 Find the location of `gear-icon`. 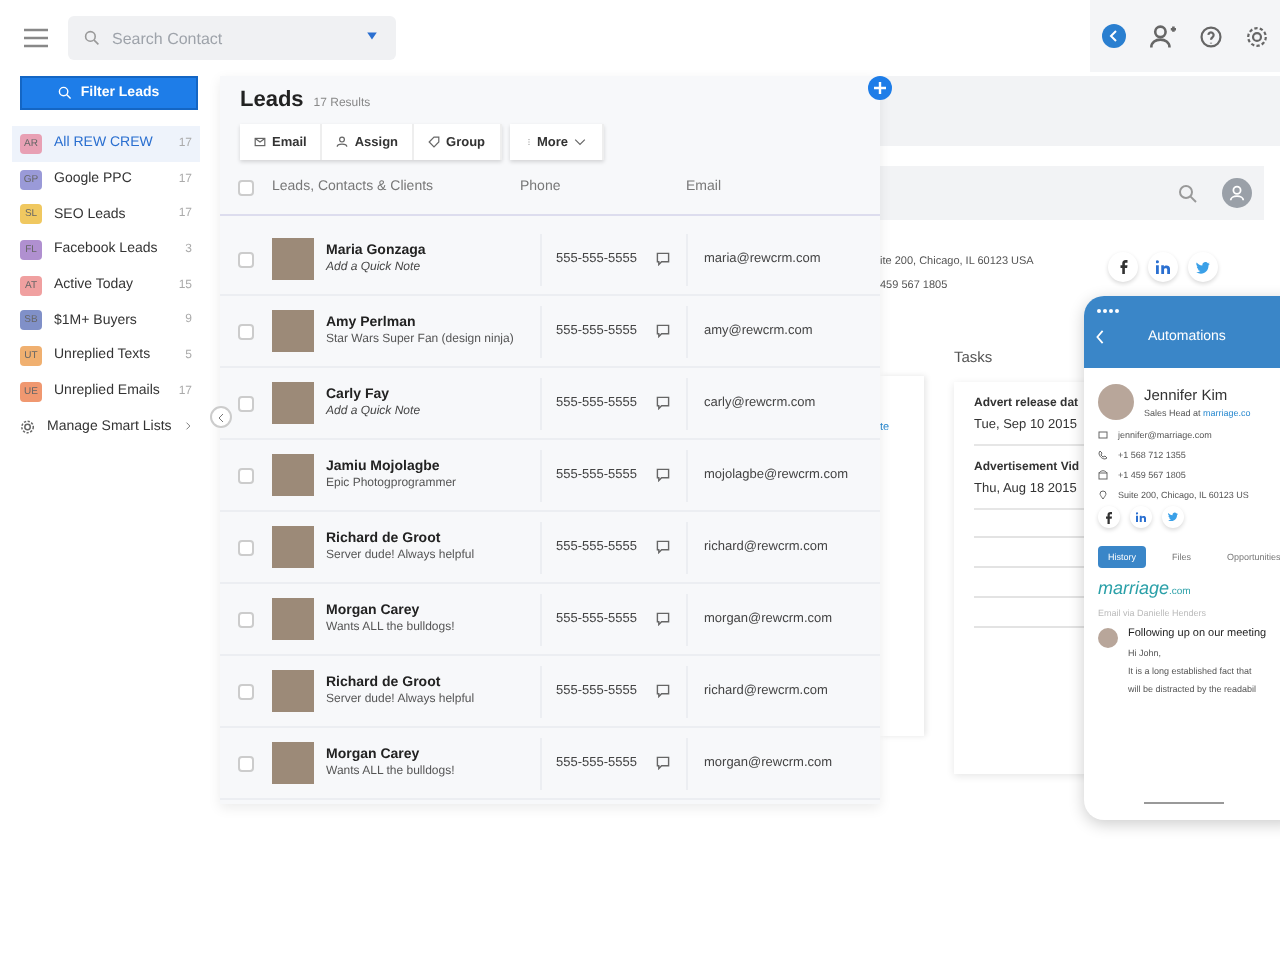

gear-icon is located at coordinates (28, 426).